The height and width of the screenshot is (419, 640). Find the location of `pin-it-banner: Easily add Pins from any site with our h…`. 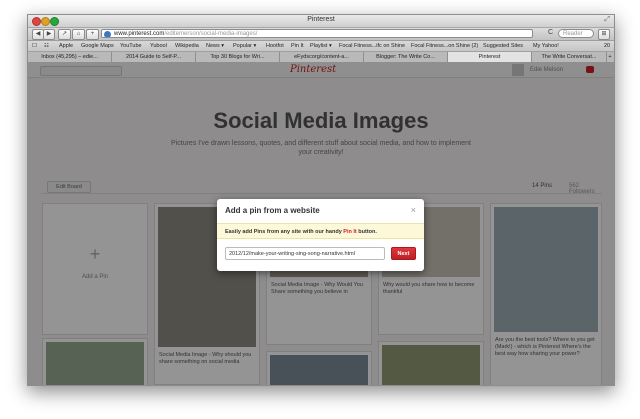

pin-it-banner: Easily add Pins from any site with our h… is located at coordinates (320, 231).